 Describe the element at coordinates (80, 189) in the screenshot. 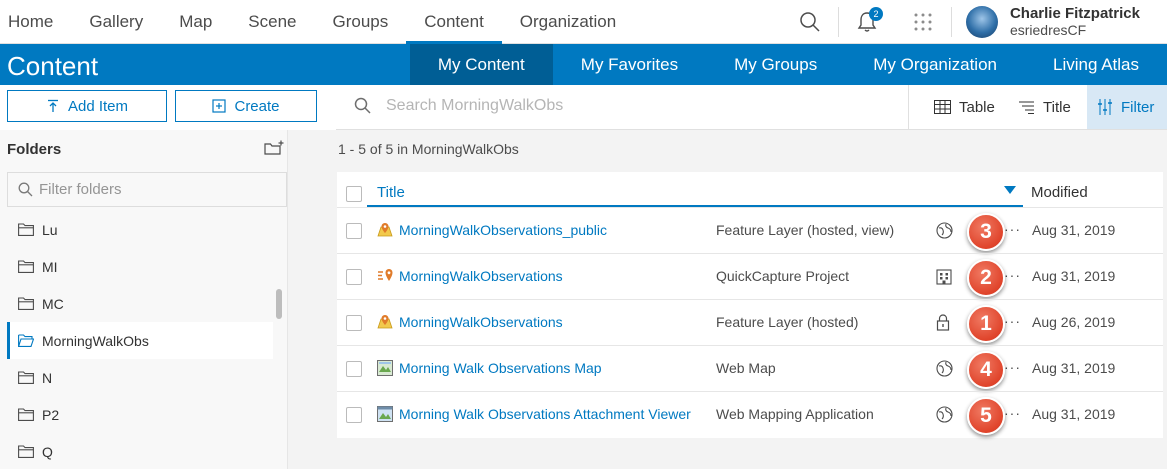

I see `filter-folders-placeholder: Filter folders` at that location.